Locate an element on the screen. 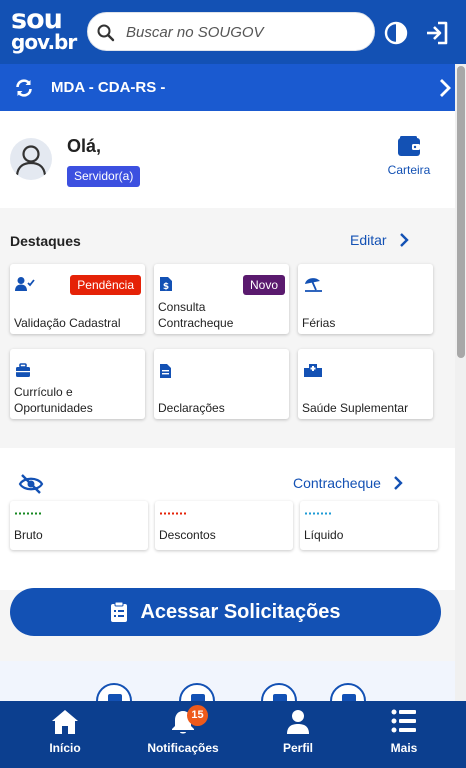  card-consulta-contracheque: $ Novo Consulta Contracheque is located at coordinates (221, 299).